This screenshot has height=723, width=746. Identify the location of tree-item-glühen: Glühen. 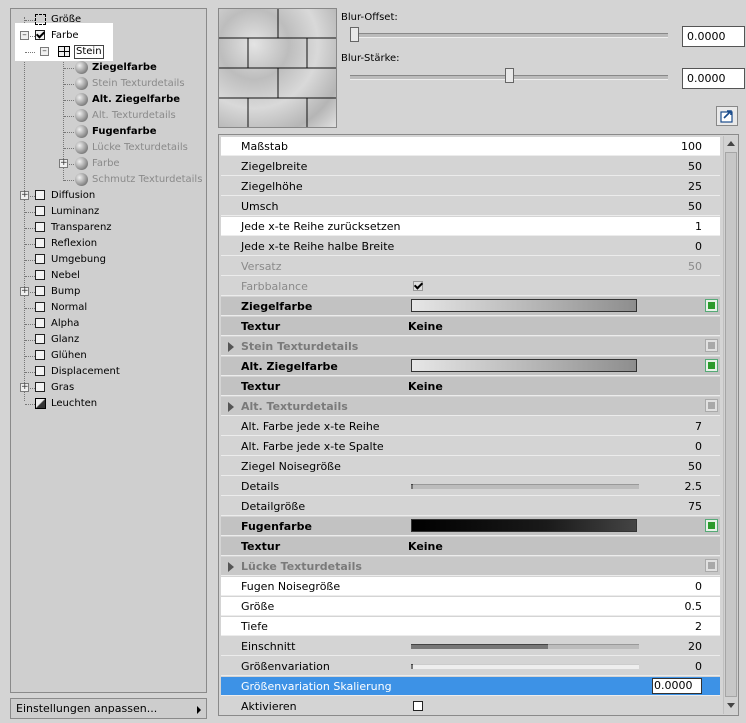
(106, 356).